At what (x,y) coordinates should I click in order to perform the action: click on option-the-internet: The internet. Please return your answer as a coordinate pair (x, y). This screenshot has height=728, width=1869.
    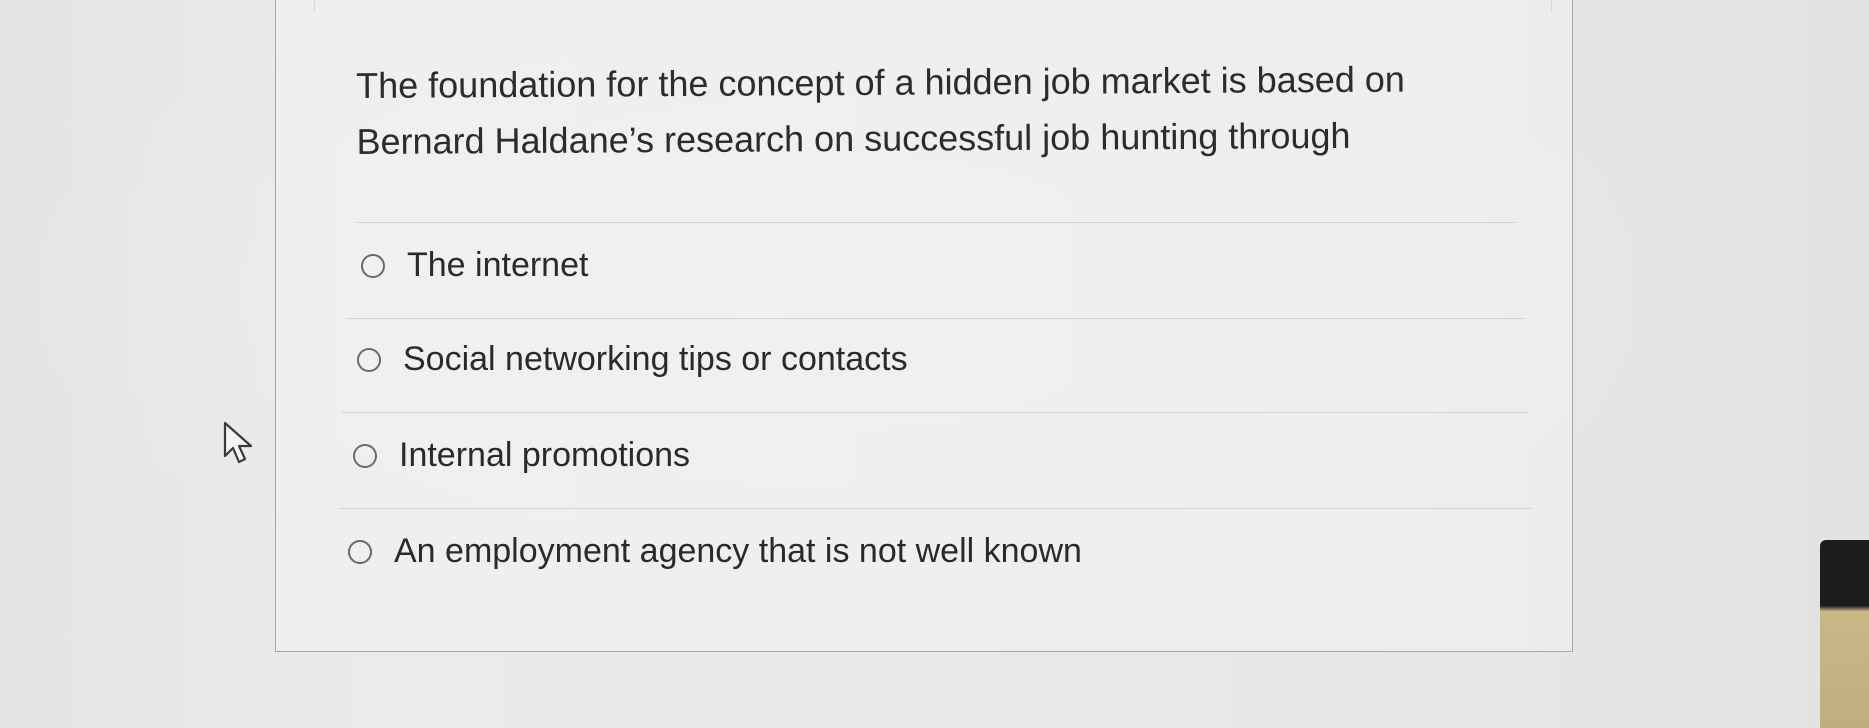
    Looking at the image, I should click on (474, 265).